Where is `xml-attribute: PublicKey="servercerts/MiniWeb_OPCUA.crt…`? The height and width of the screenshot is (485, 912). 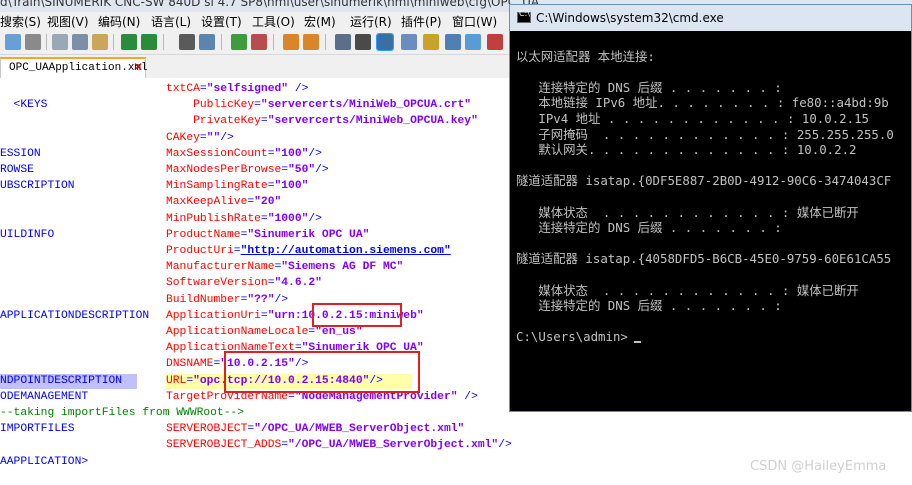
xml-attribute: PublicKey="servercerts/MiniWeb_OPCUA.crt… is located at coordinates (318, 105).